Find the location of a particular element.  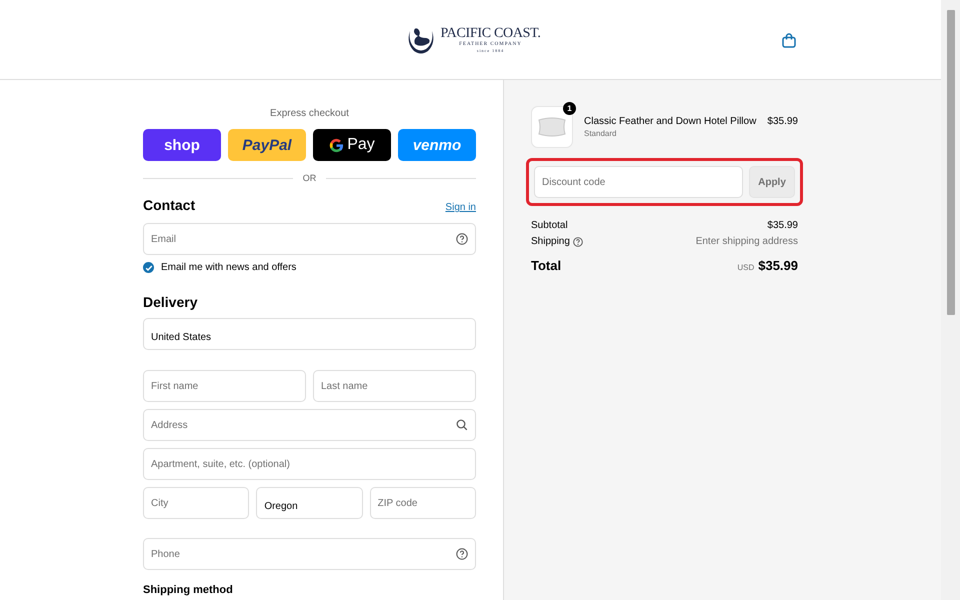

g-logo-icon is located at coordinates (336, 145).